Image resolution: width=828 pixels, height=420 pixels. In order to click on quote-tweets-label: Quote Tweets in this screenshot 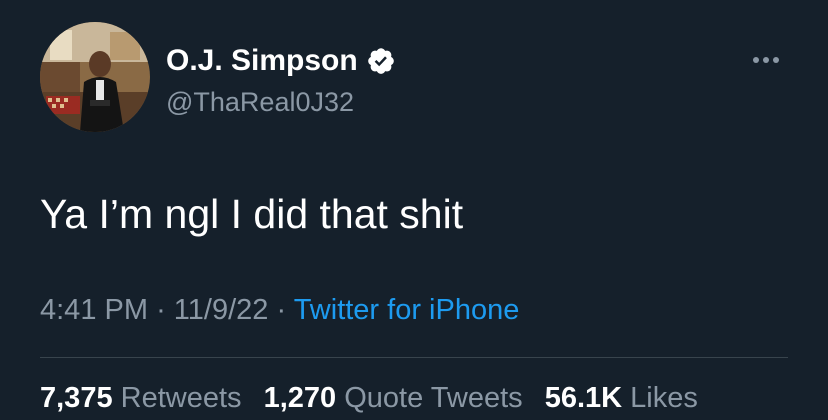, I will do `click(433, 398)`.